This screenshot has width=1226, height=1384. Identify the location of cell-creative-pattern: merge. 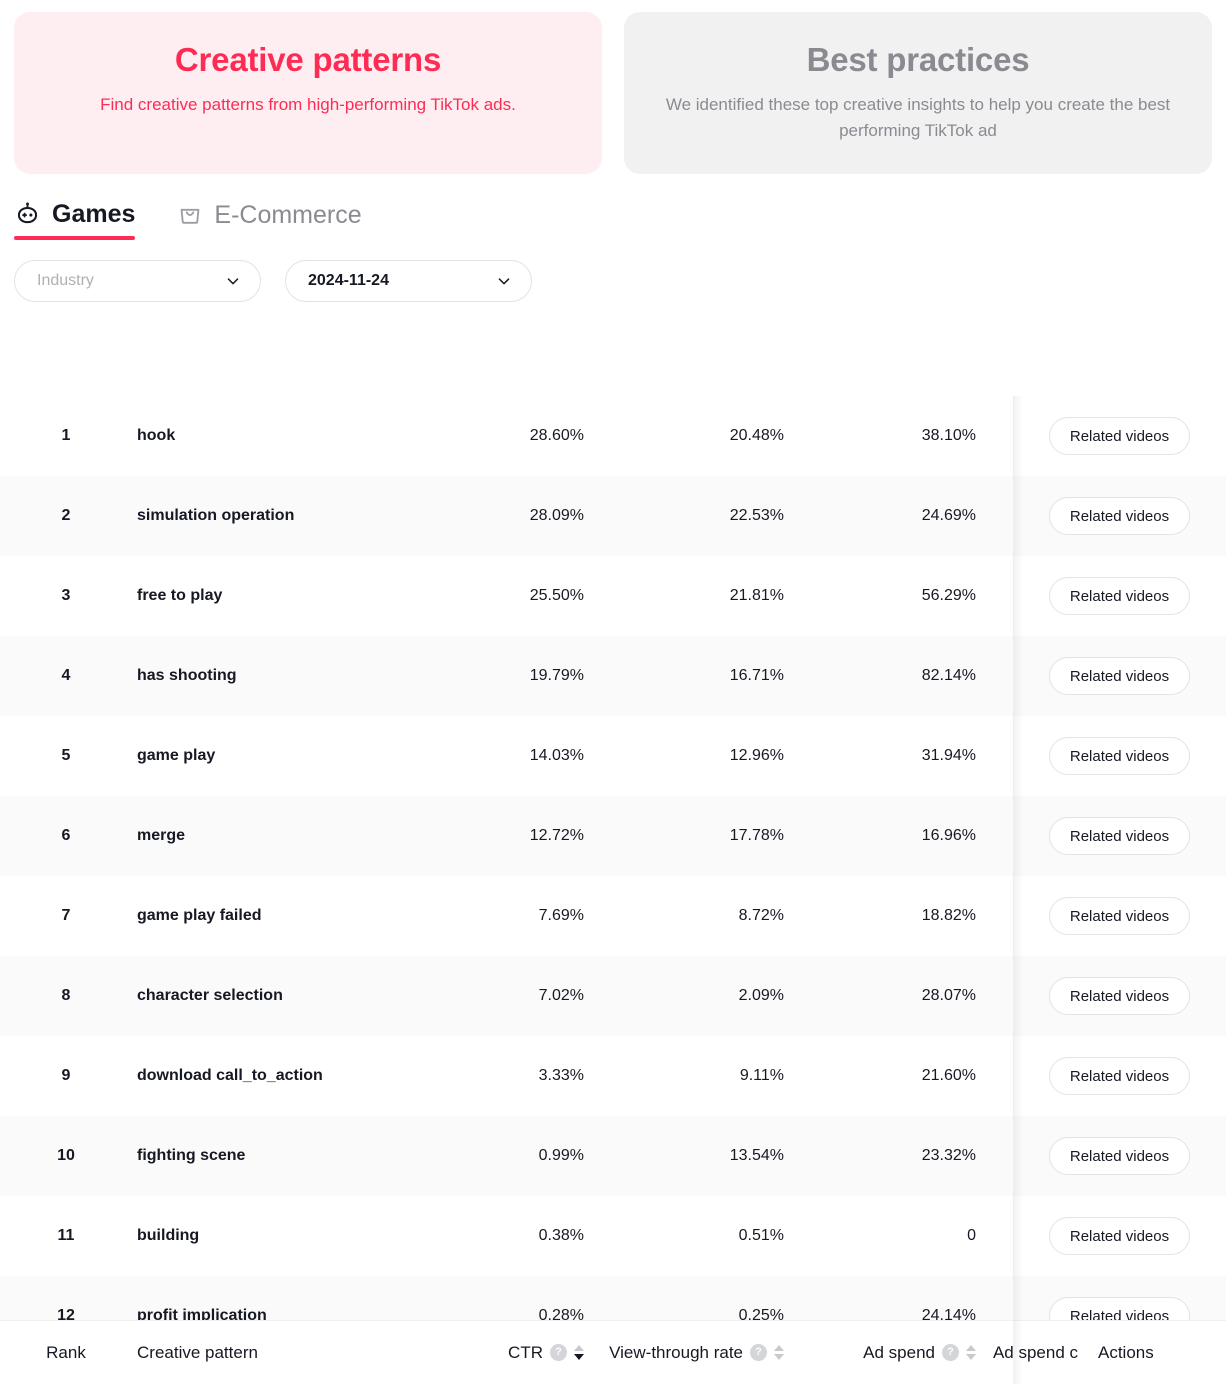
(161, 835).